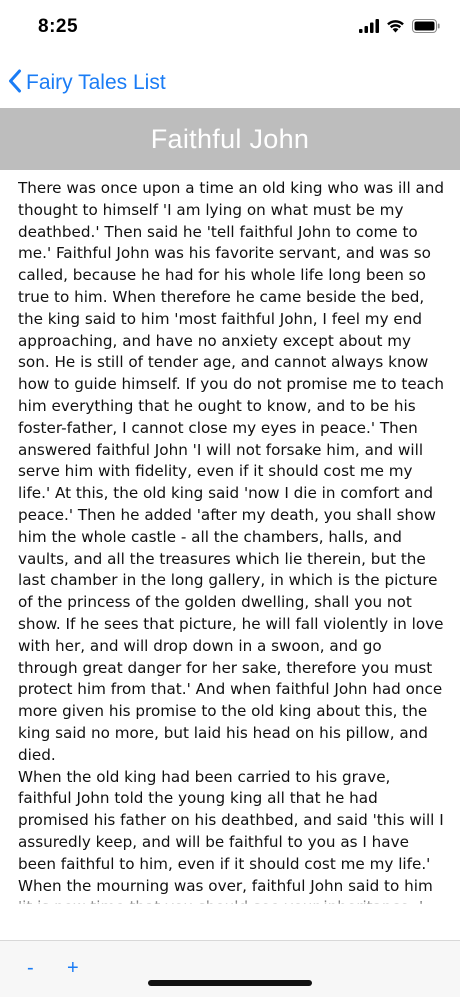 The height and width of the screenshot is (997, 460). Describe the element at coordinates (426, 28) in the screenshot. I see `battery-icon` at that location.